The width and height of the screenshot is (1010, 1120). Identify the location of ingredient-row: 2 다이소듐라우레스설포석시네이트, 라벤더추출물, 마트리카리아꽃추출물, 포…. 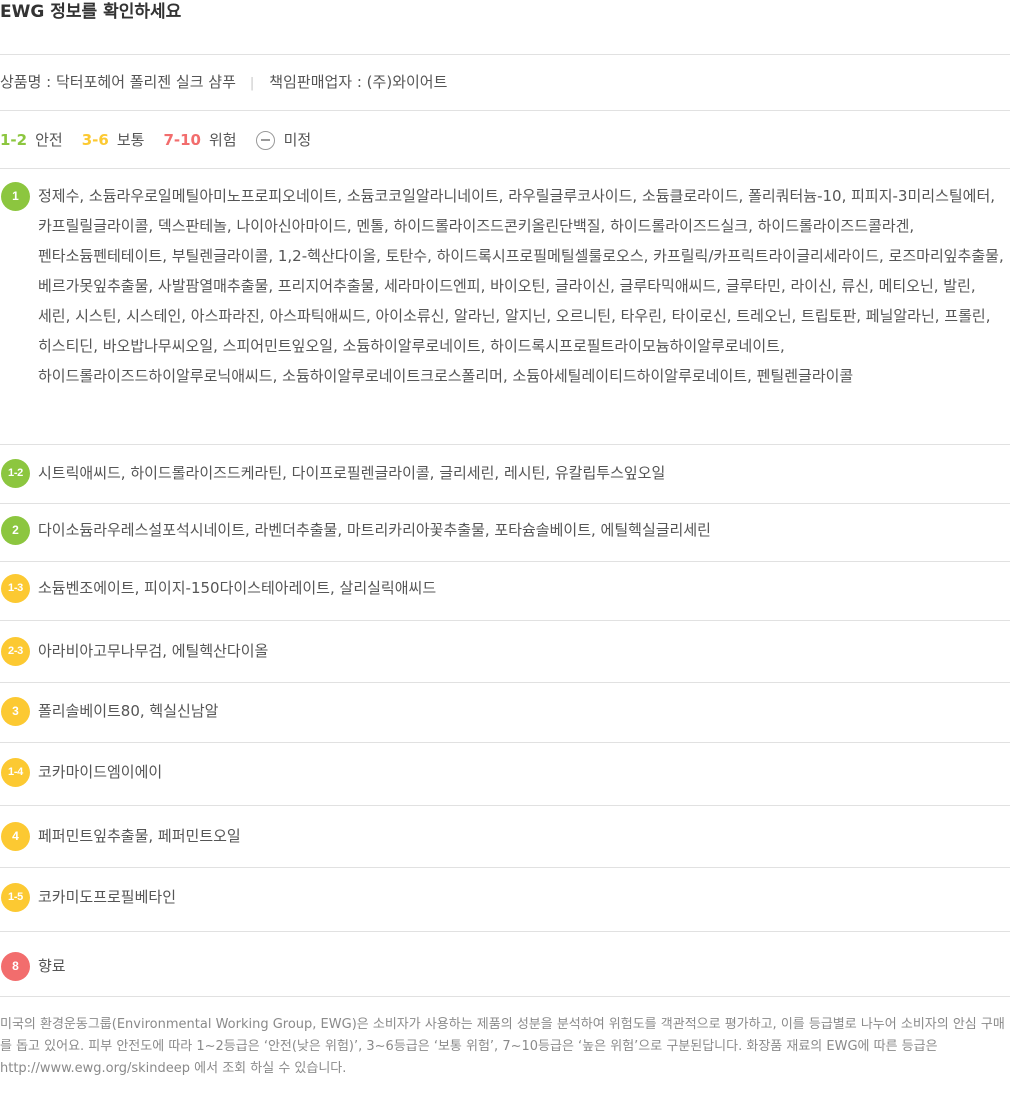
(505, 533).